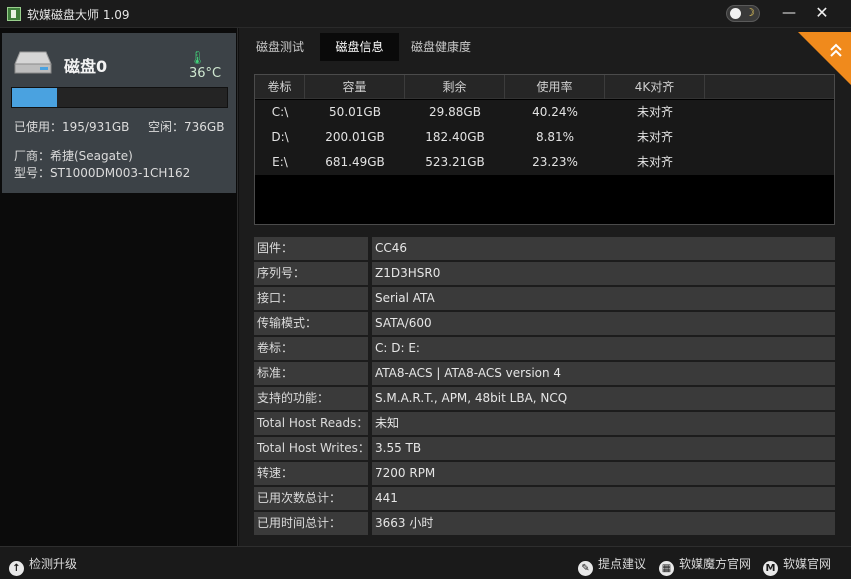 Image resolution: width=851 pixels, height=579 pixels. I want to click on check-update-link: ↑ 检测升级, so click(43, 566).